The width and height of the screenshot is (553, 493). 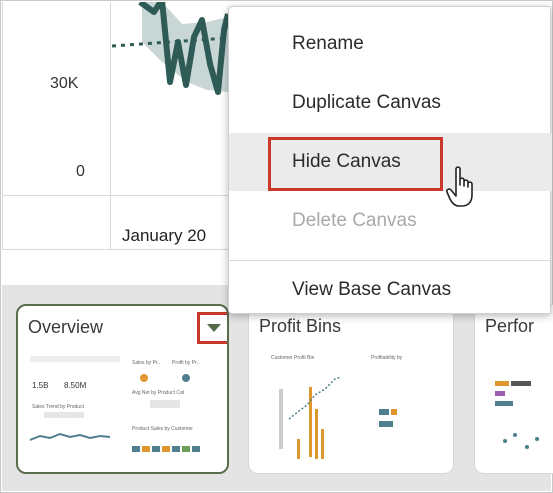 What do you see at coordinates (517, 415) in the screenshot?
I see `canvas-thumbnail` at bounding box center [517, 415].